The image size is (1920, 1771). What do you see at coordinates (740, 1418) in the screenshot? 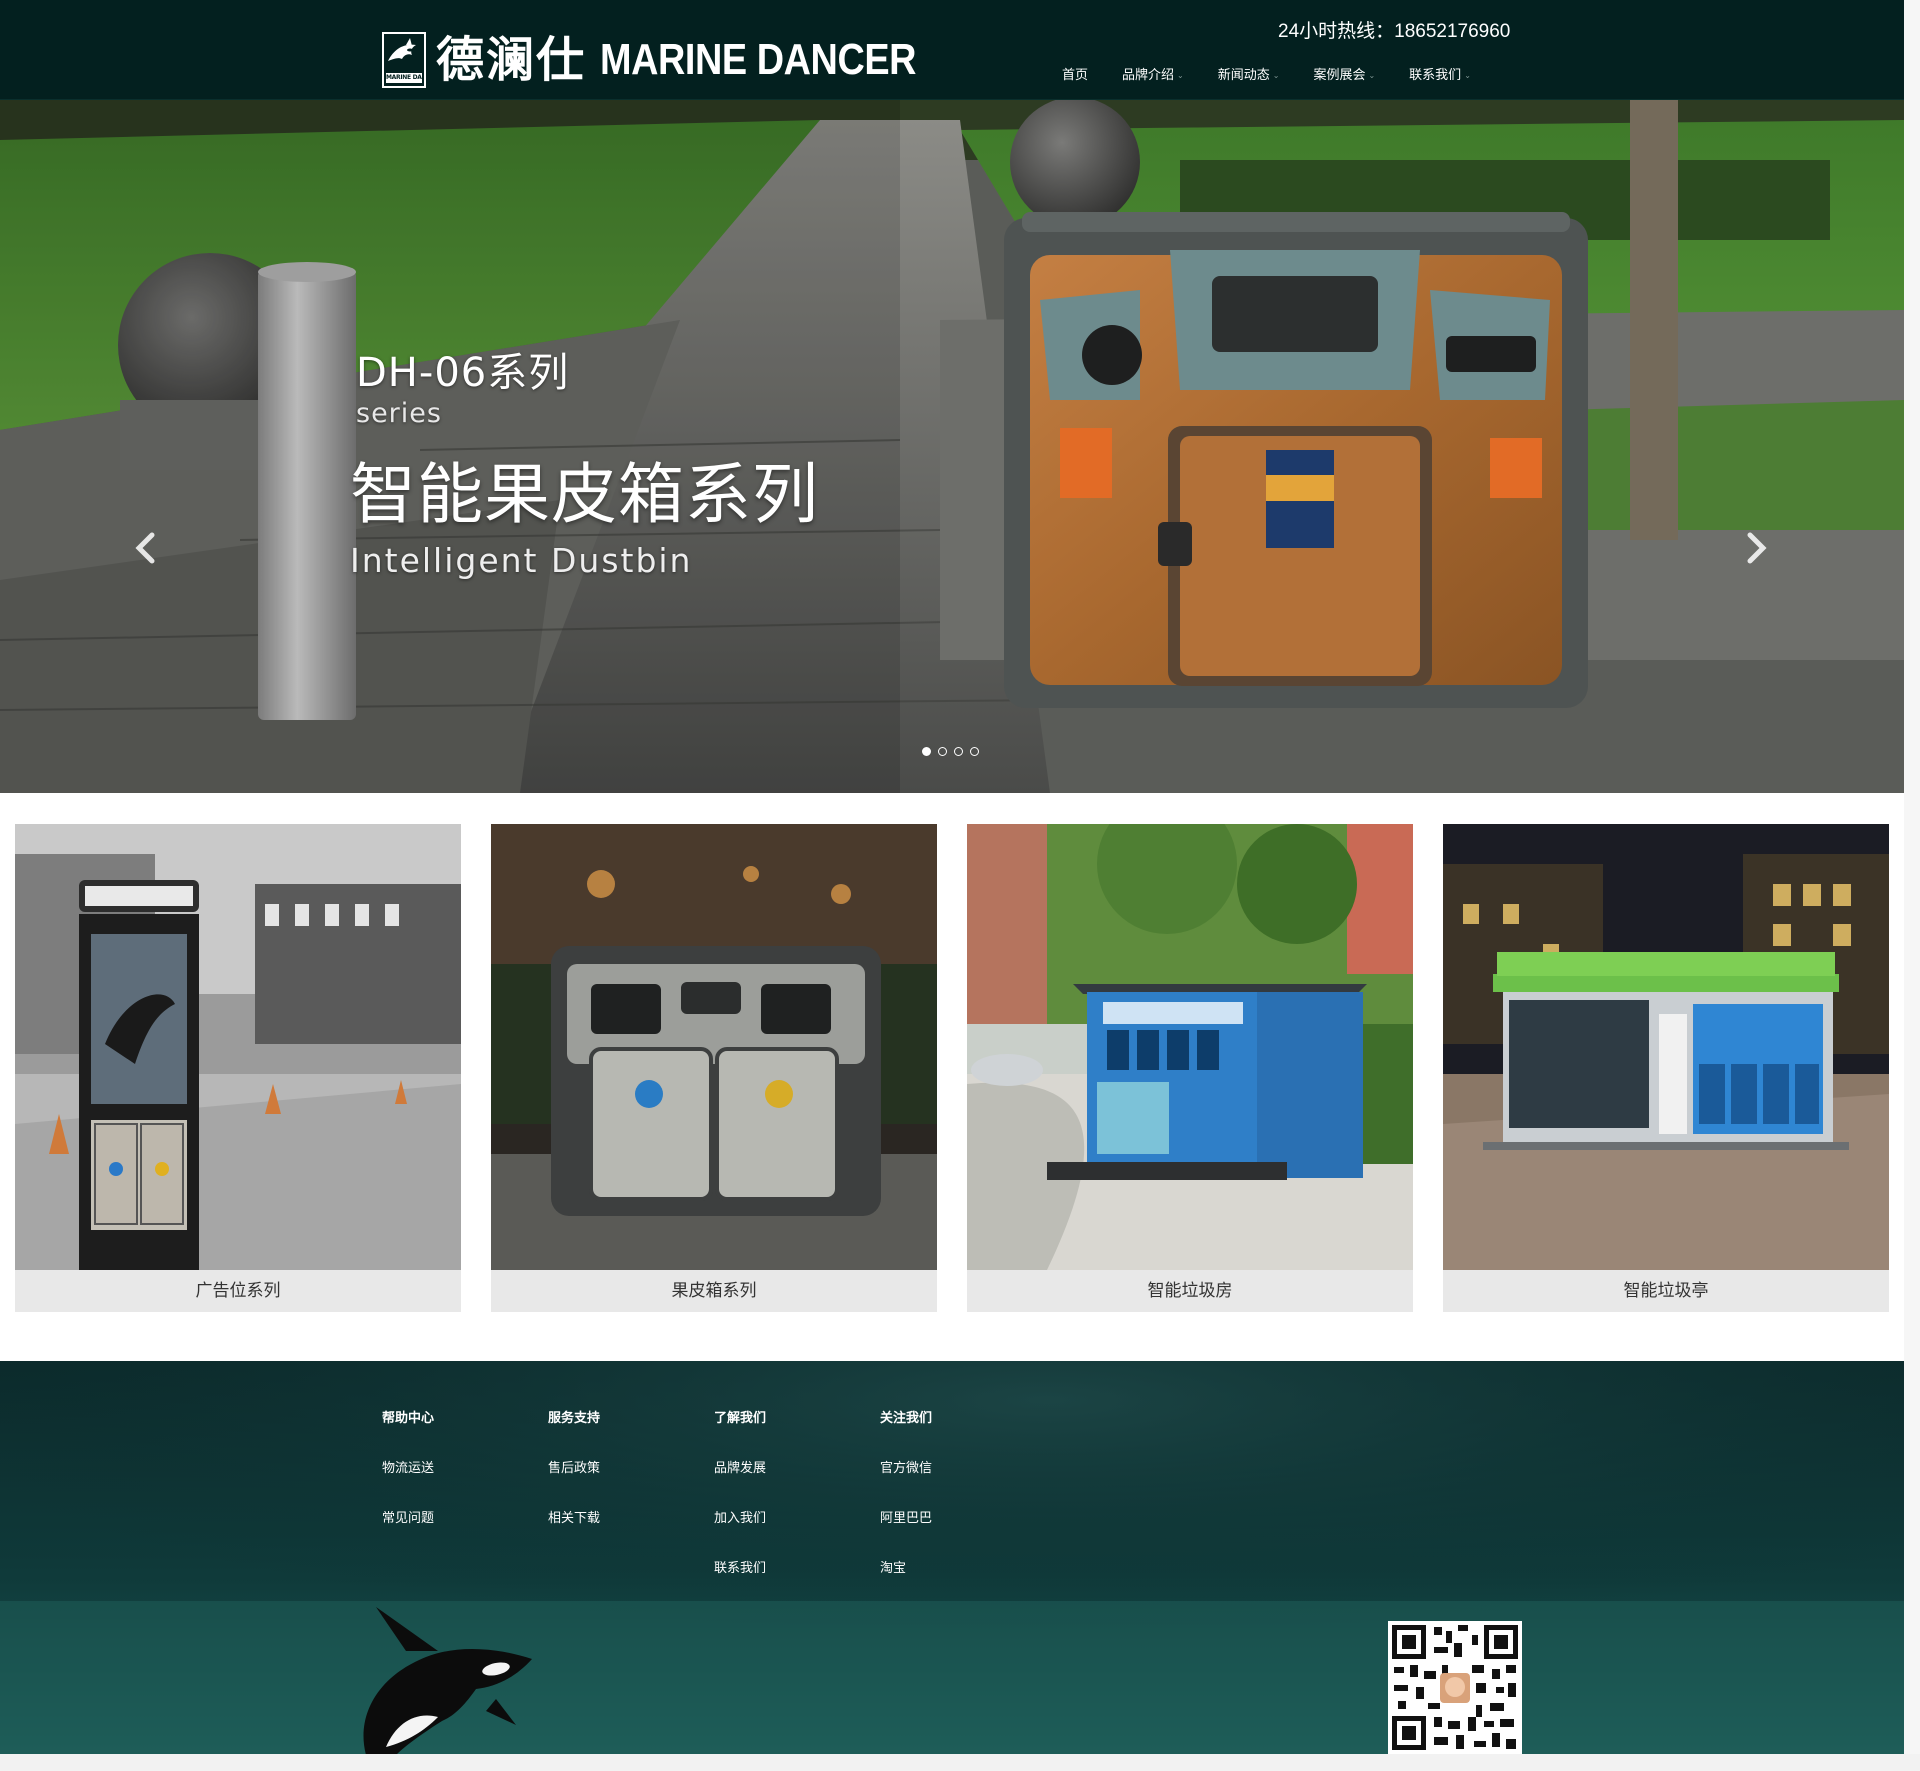
I see `footer-column-title: 了解我们` at bounding box center [740, 1418].